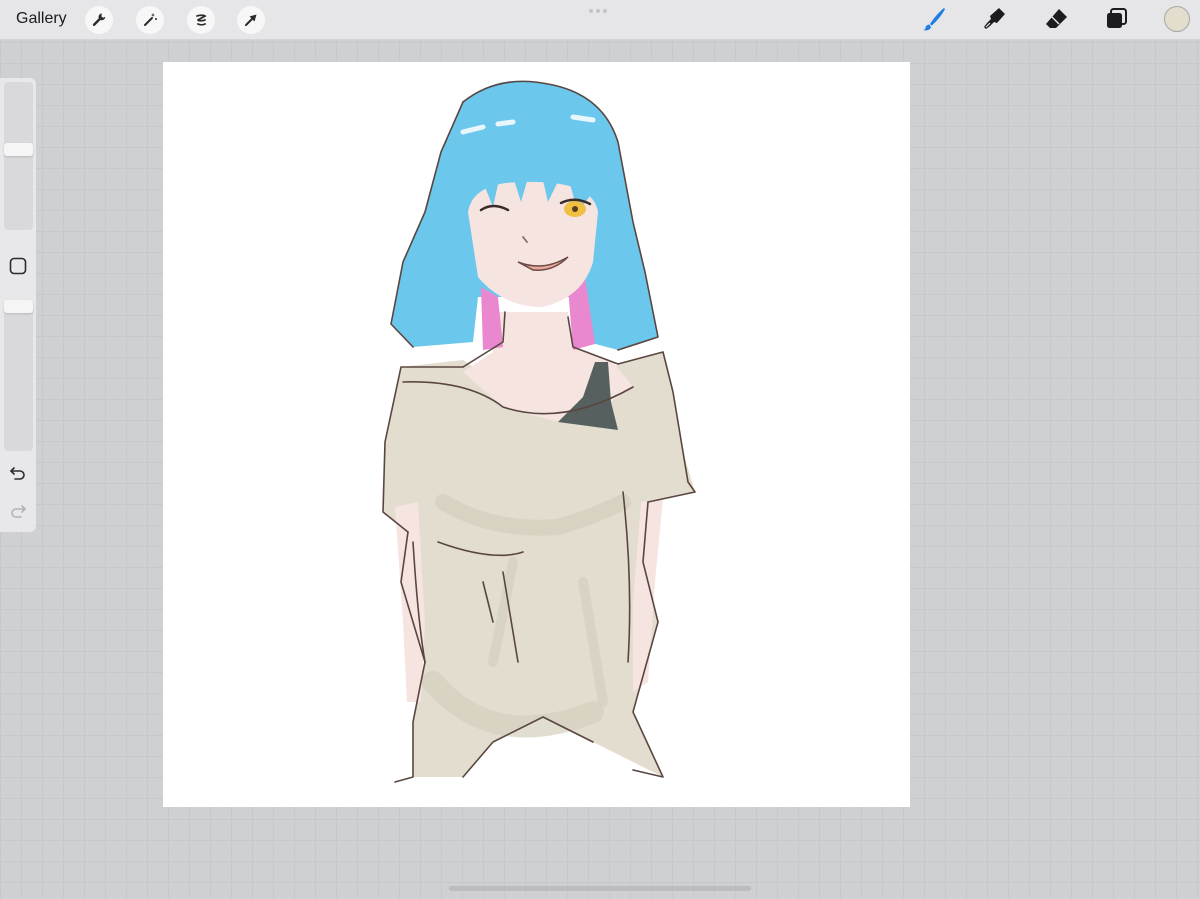 The width and height of the screenshot is (1200, 899). I want to click on brush-size-slider, so click(18, 156).